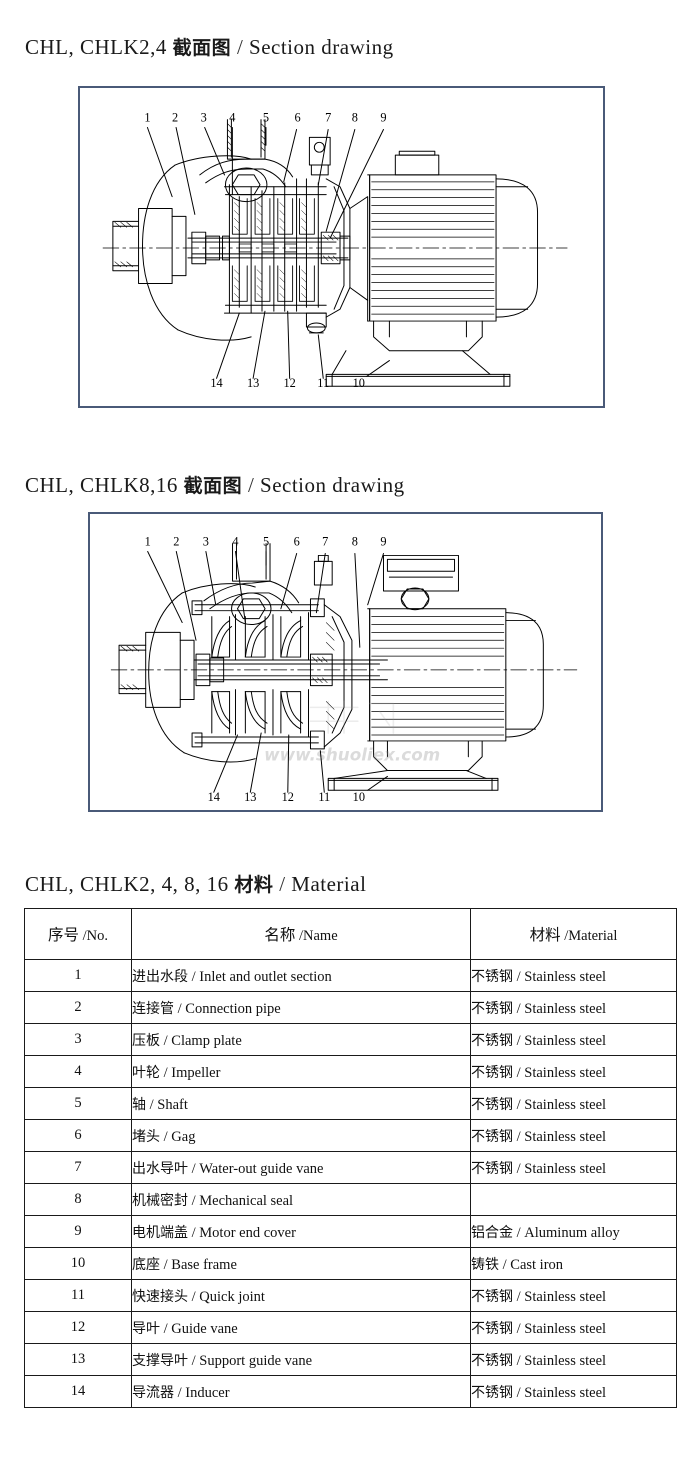 The height and width of the screenshot is (1474, 700). I want to click on section-3-model: CHL, CHLK2, 4, 8, 16, so click(127, 884).